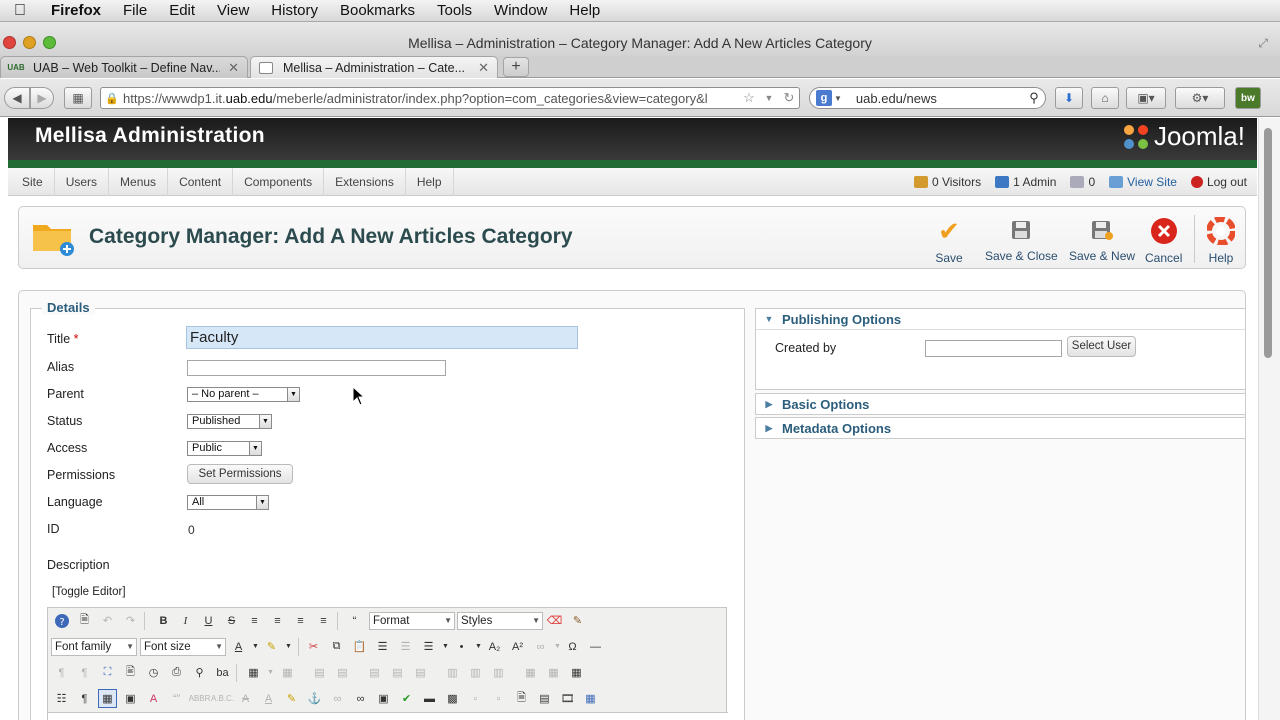 This screenshot has height=720, width=1280. I want to click on media-icon: ▩, so click(452, 698).